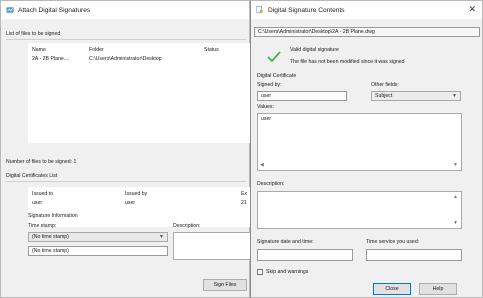 This screenshot has height=298, width=483. What do you see at coordinates (277, 76) in the screenshot?
I see `digital-certificate-label: Digital Certificate` at bounding box center [277, 76].